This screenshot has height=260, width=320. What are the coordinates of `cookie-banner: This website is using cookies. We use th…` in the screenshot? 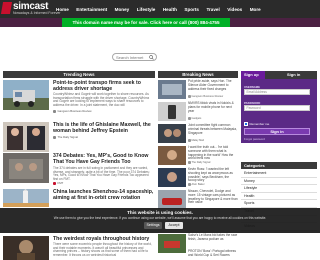 It's located at (160, 220).